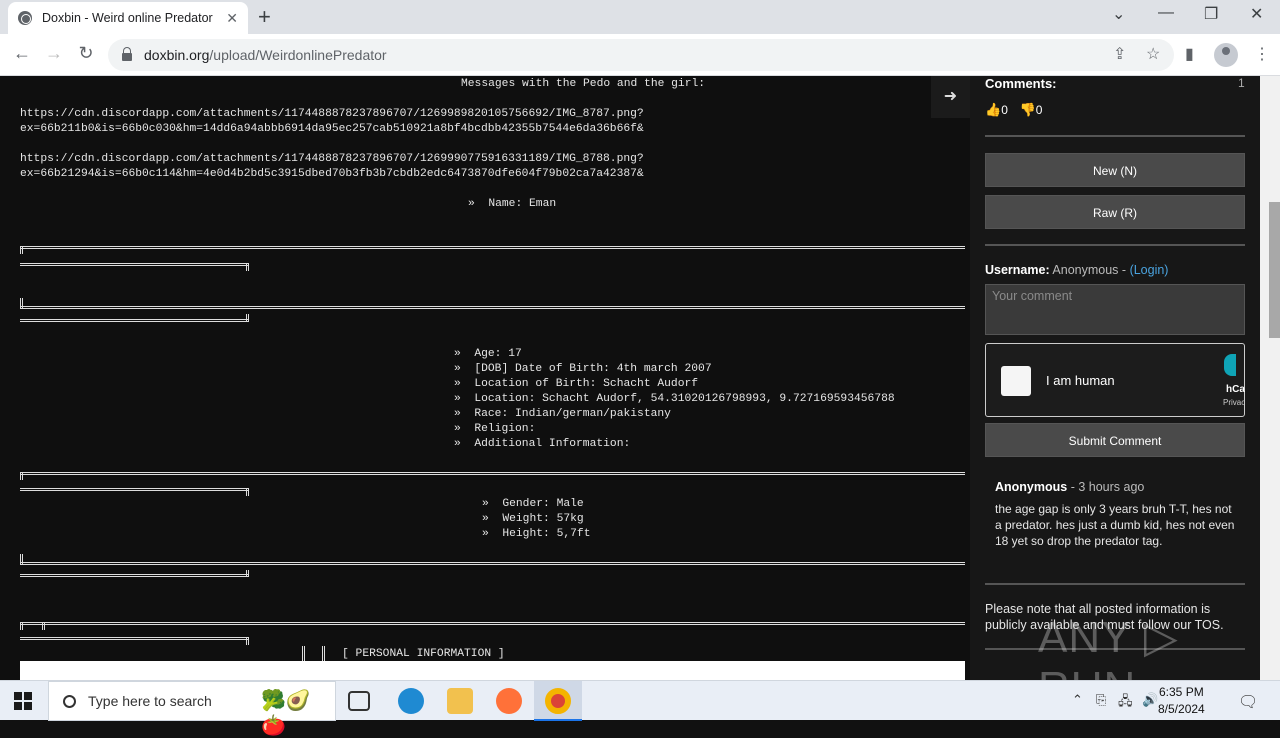  What do you see at coordinates (1153, 54) in the screenshot?
I see `bookmark-star-icon: ☆` at bounding box center [1153, 54].